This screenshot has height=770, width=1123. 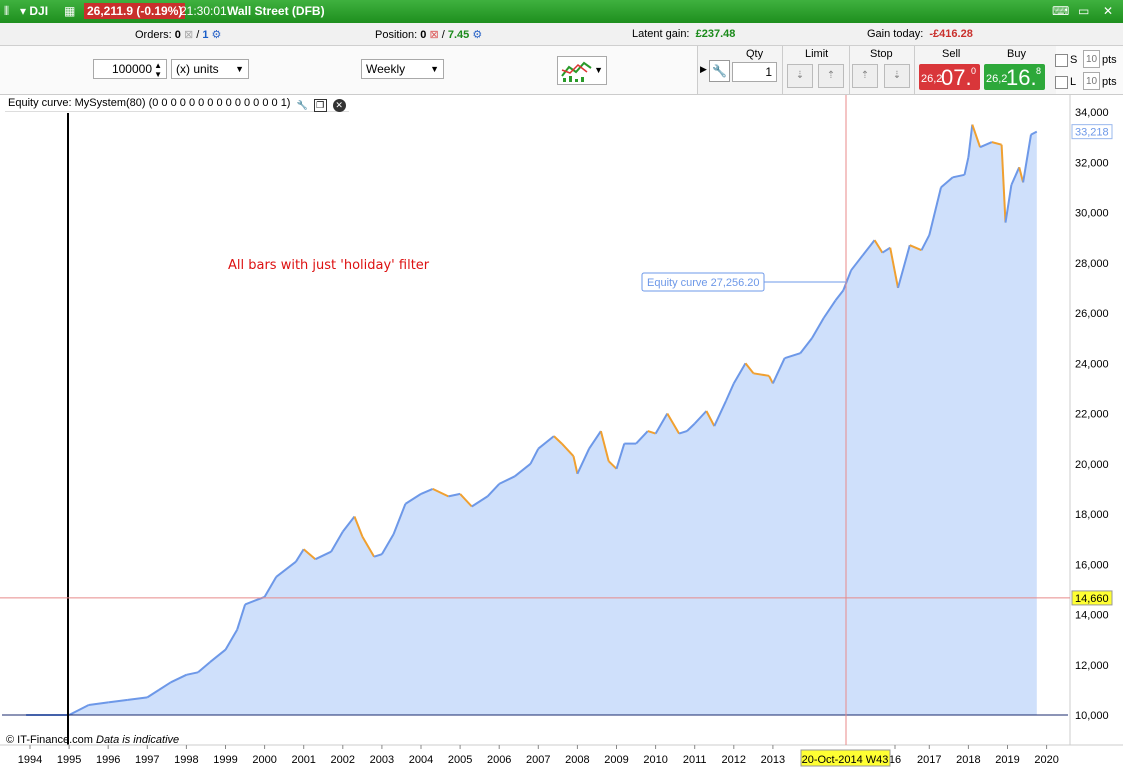 What do you see at coordinates (1091, 81) in the screenshot?
I see `limit-points-input: 10` at bounding box center [1091, 81].